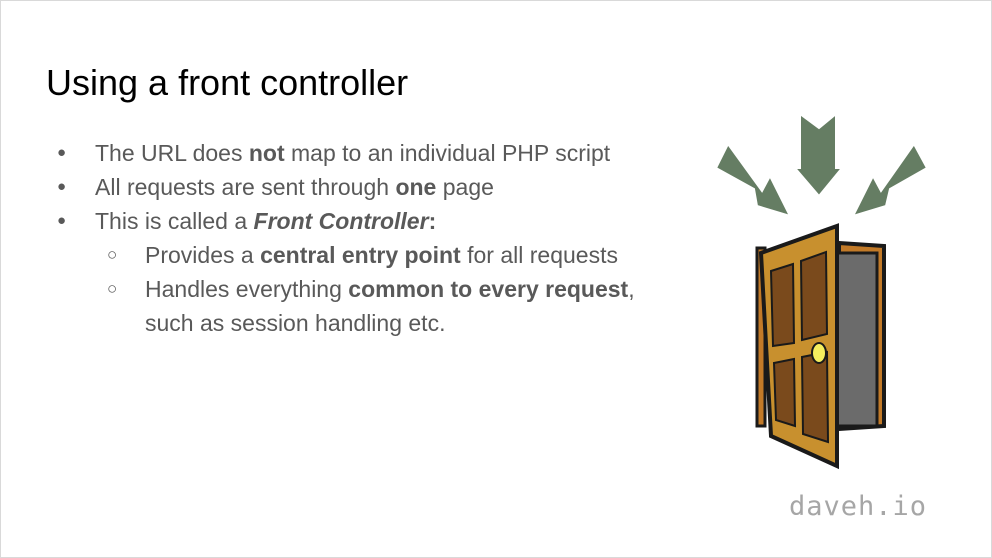 This screenshot has width=992, height=558. What do you see at coordinates (858, 506) in the screenshot?
I see `footer-branding: daveh.io` at bounding box center [858, 506].